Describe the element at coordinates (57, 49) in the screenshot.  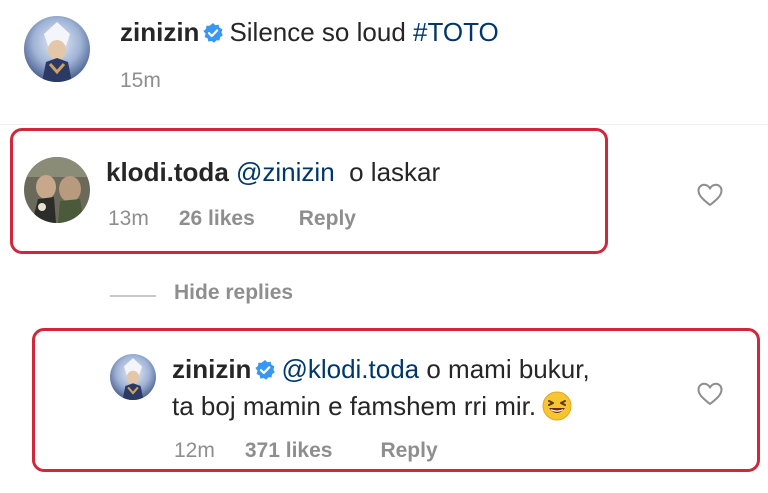
I see `post-author-avatar` at that location.